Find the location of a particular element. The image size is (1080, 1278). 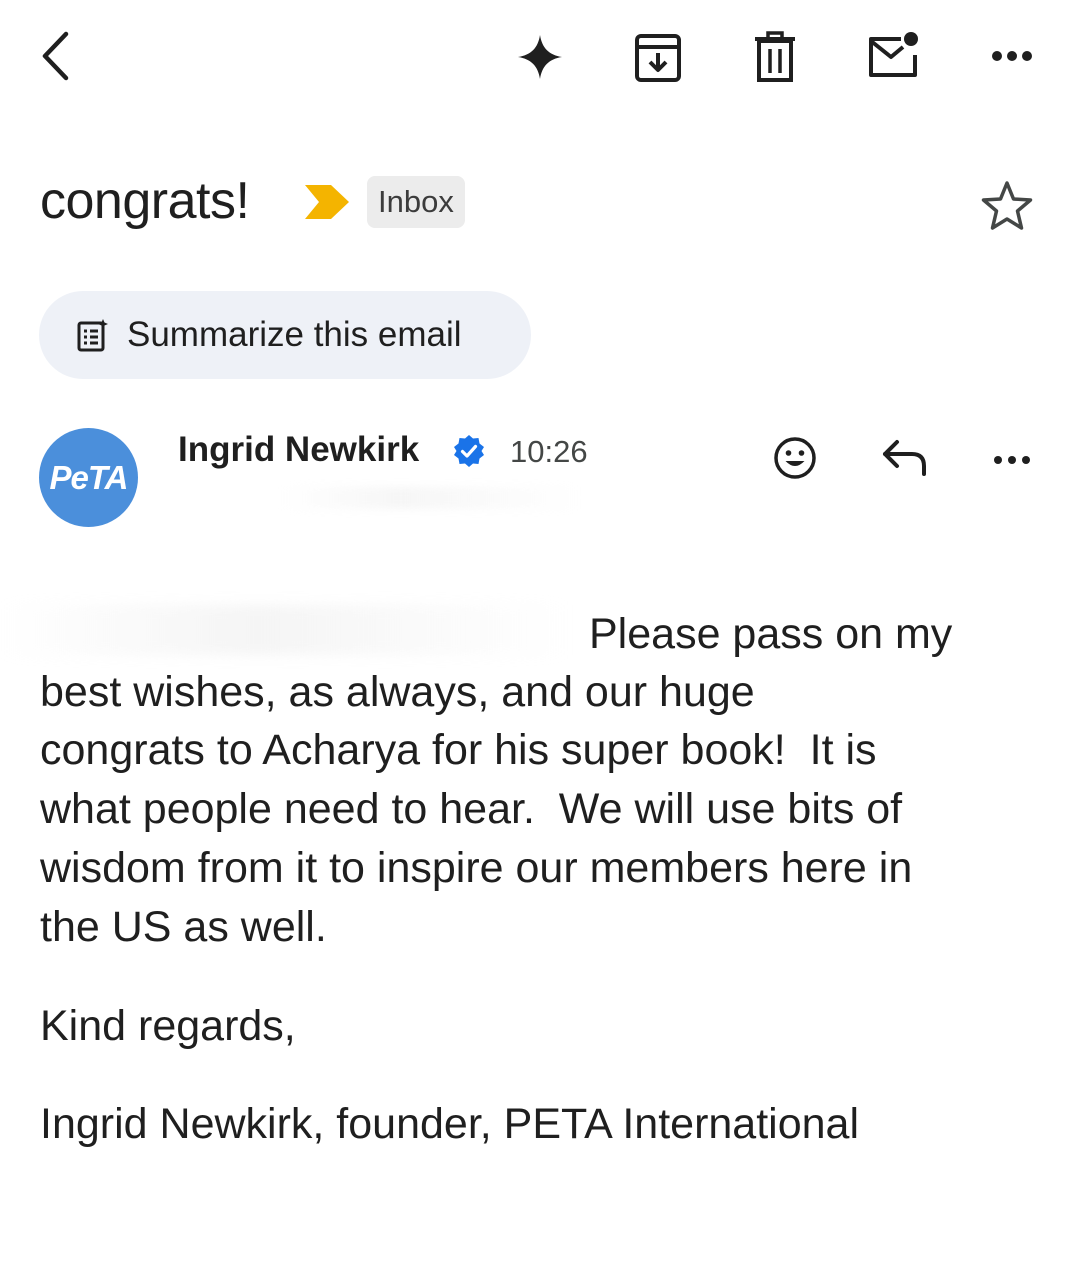

reply-icon is located at coordinates (904, 458).